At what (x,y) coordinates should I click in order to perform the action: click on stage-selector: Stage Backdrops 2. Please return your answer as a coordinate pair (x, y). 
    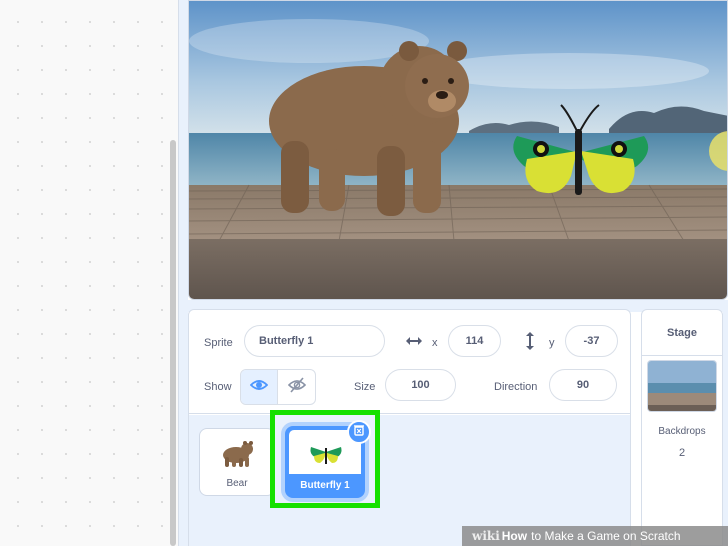
    Looking at the image, I should click on (682, 427).